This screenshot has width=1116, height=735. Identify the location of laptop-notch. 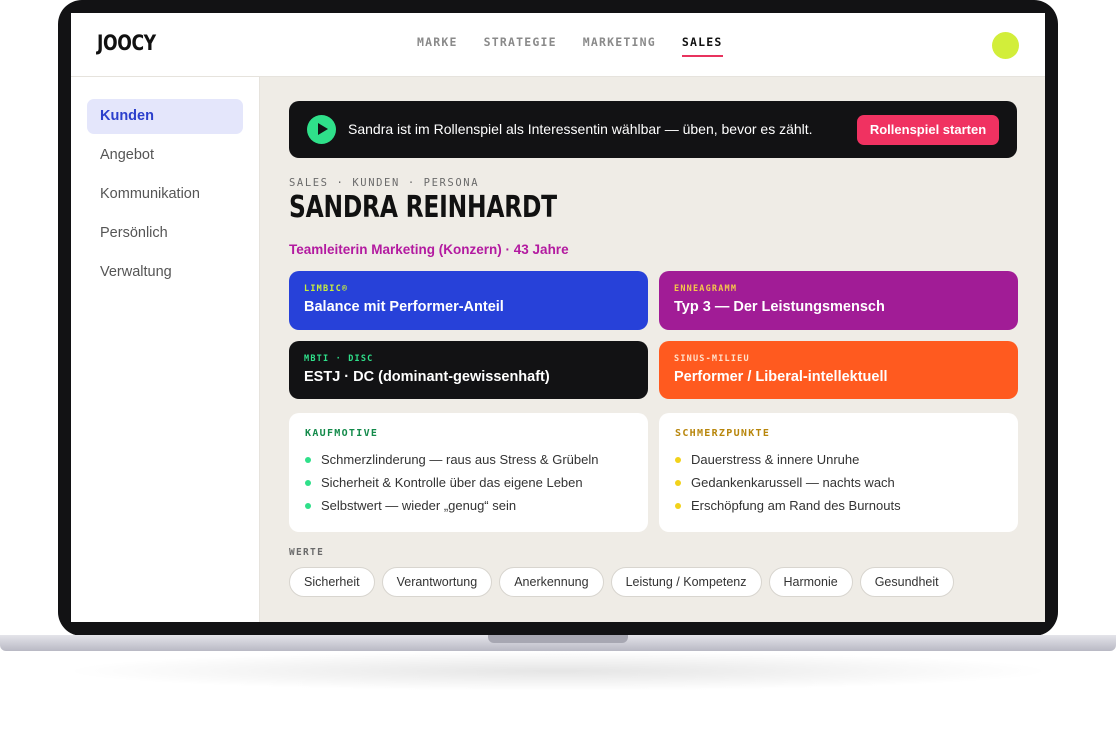
(558, 639).